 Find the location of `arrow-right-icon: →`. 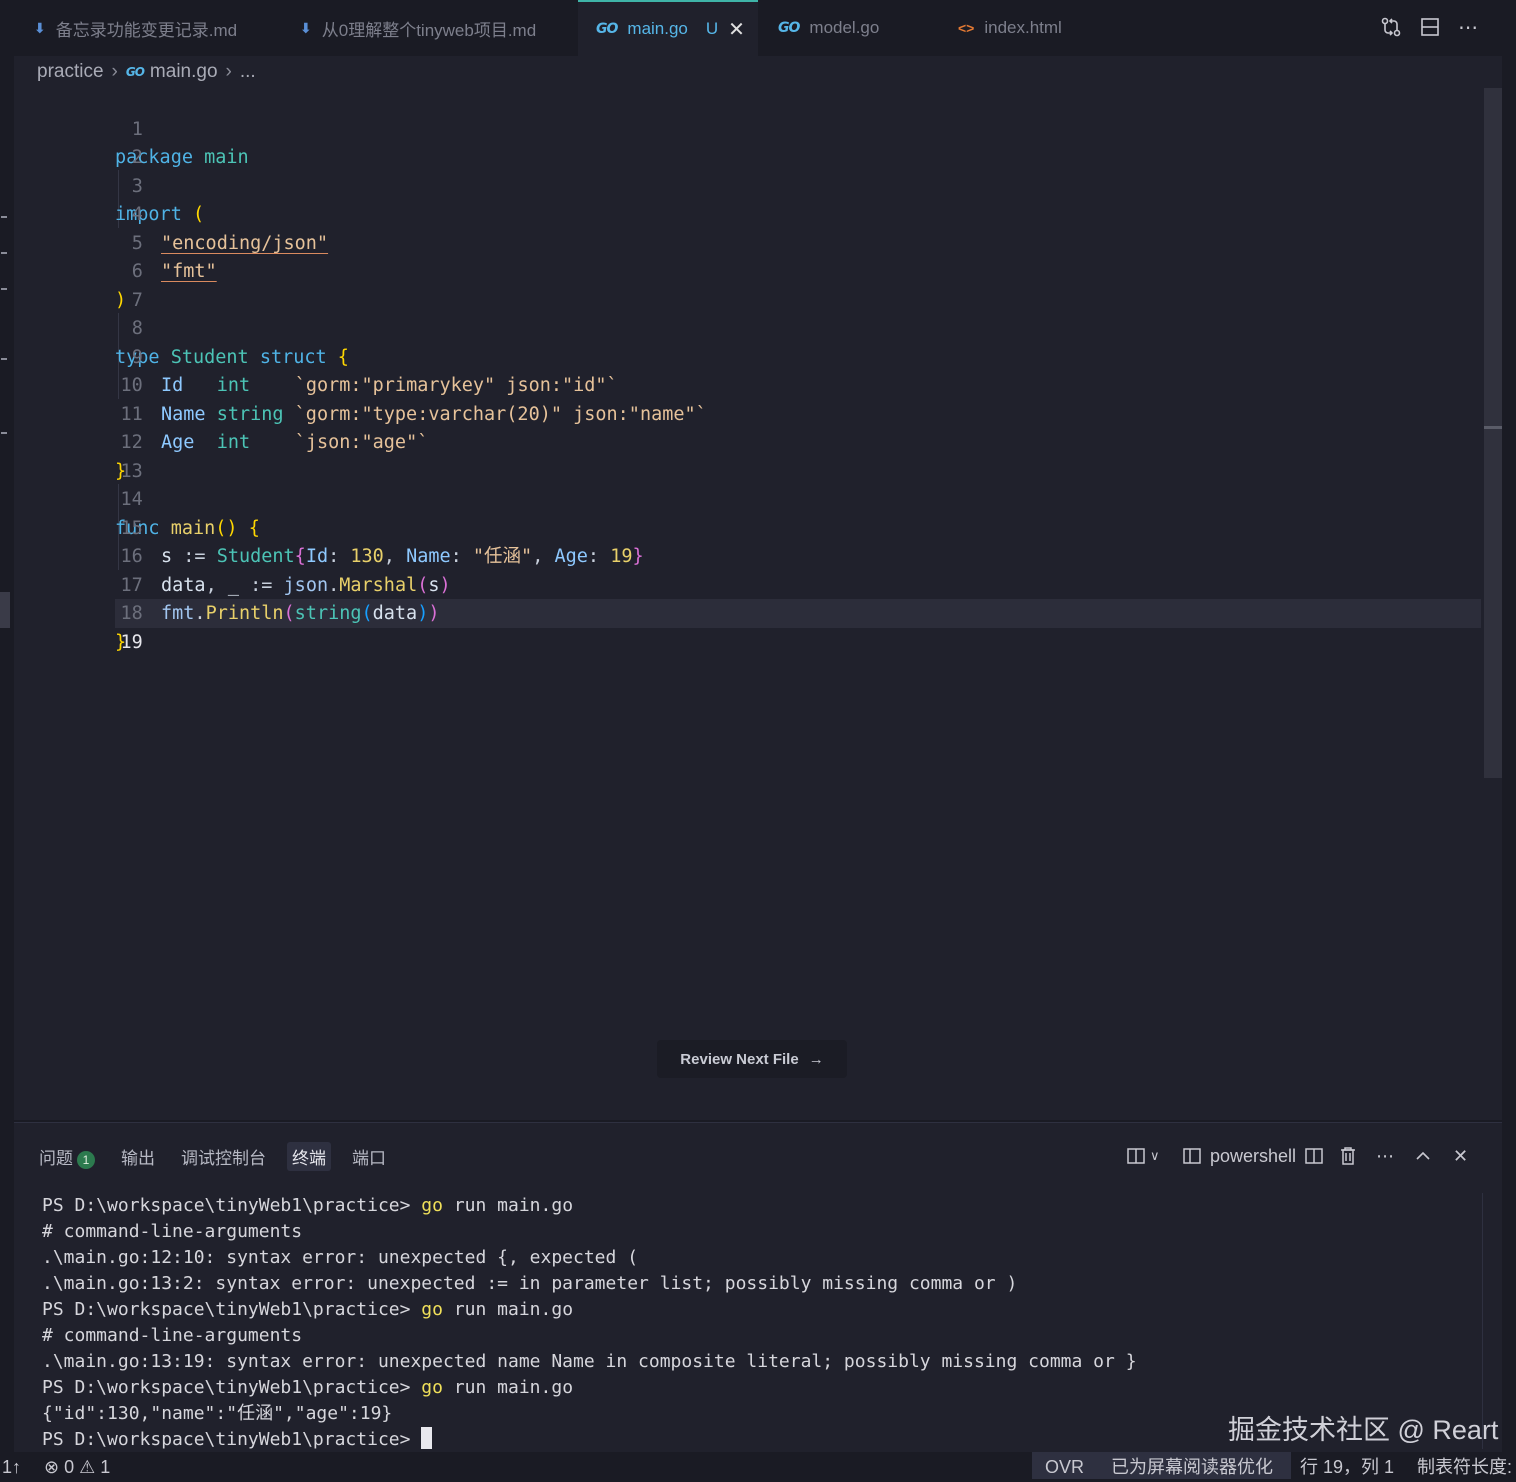

arrow-right-icon: → is located at coordinates (816, 1059).